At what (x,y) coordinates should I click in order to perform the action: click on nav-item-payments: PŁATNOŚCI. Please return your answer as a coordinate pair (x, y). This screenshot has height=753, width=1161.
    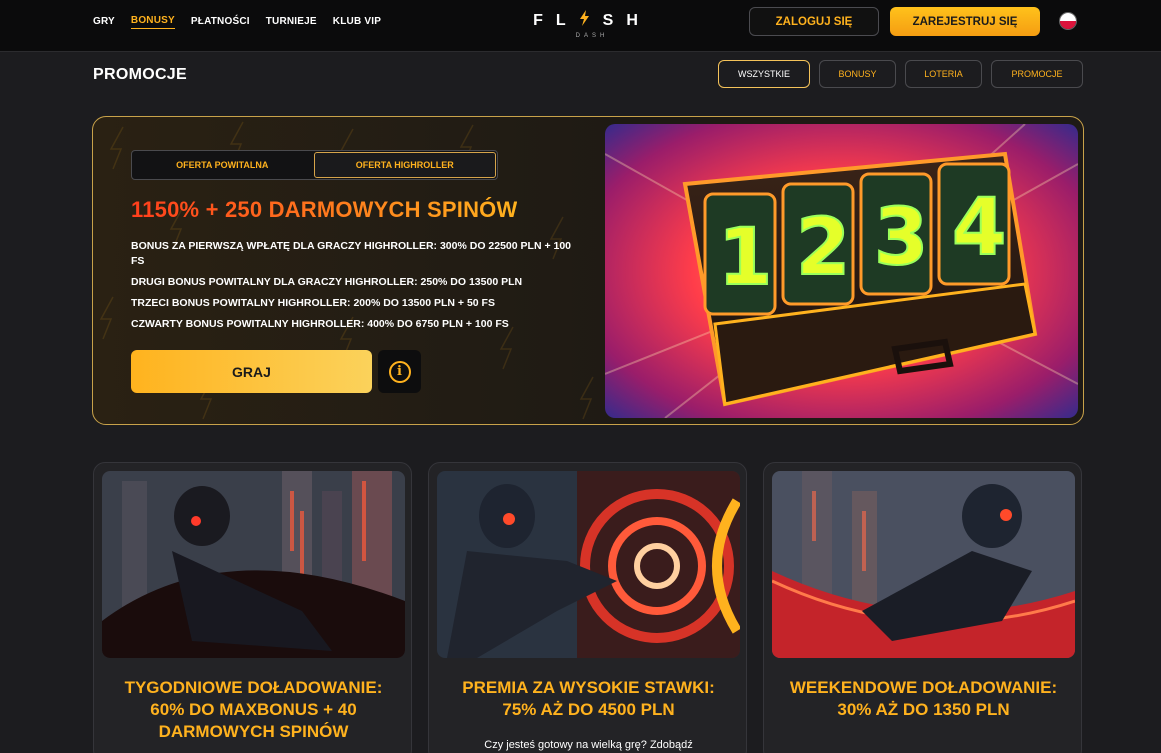
    Looking at the image, I should click on (220, 22).